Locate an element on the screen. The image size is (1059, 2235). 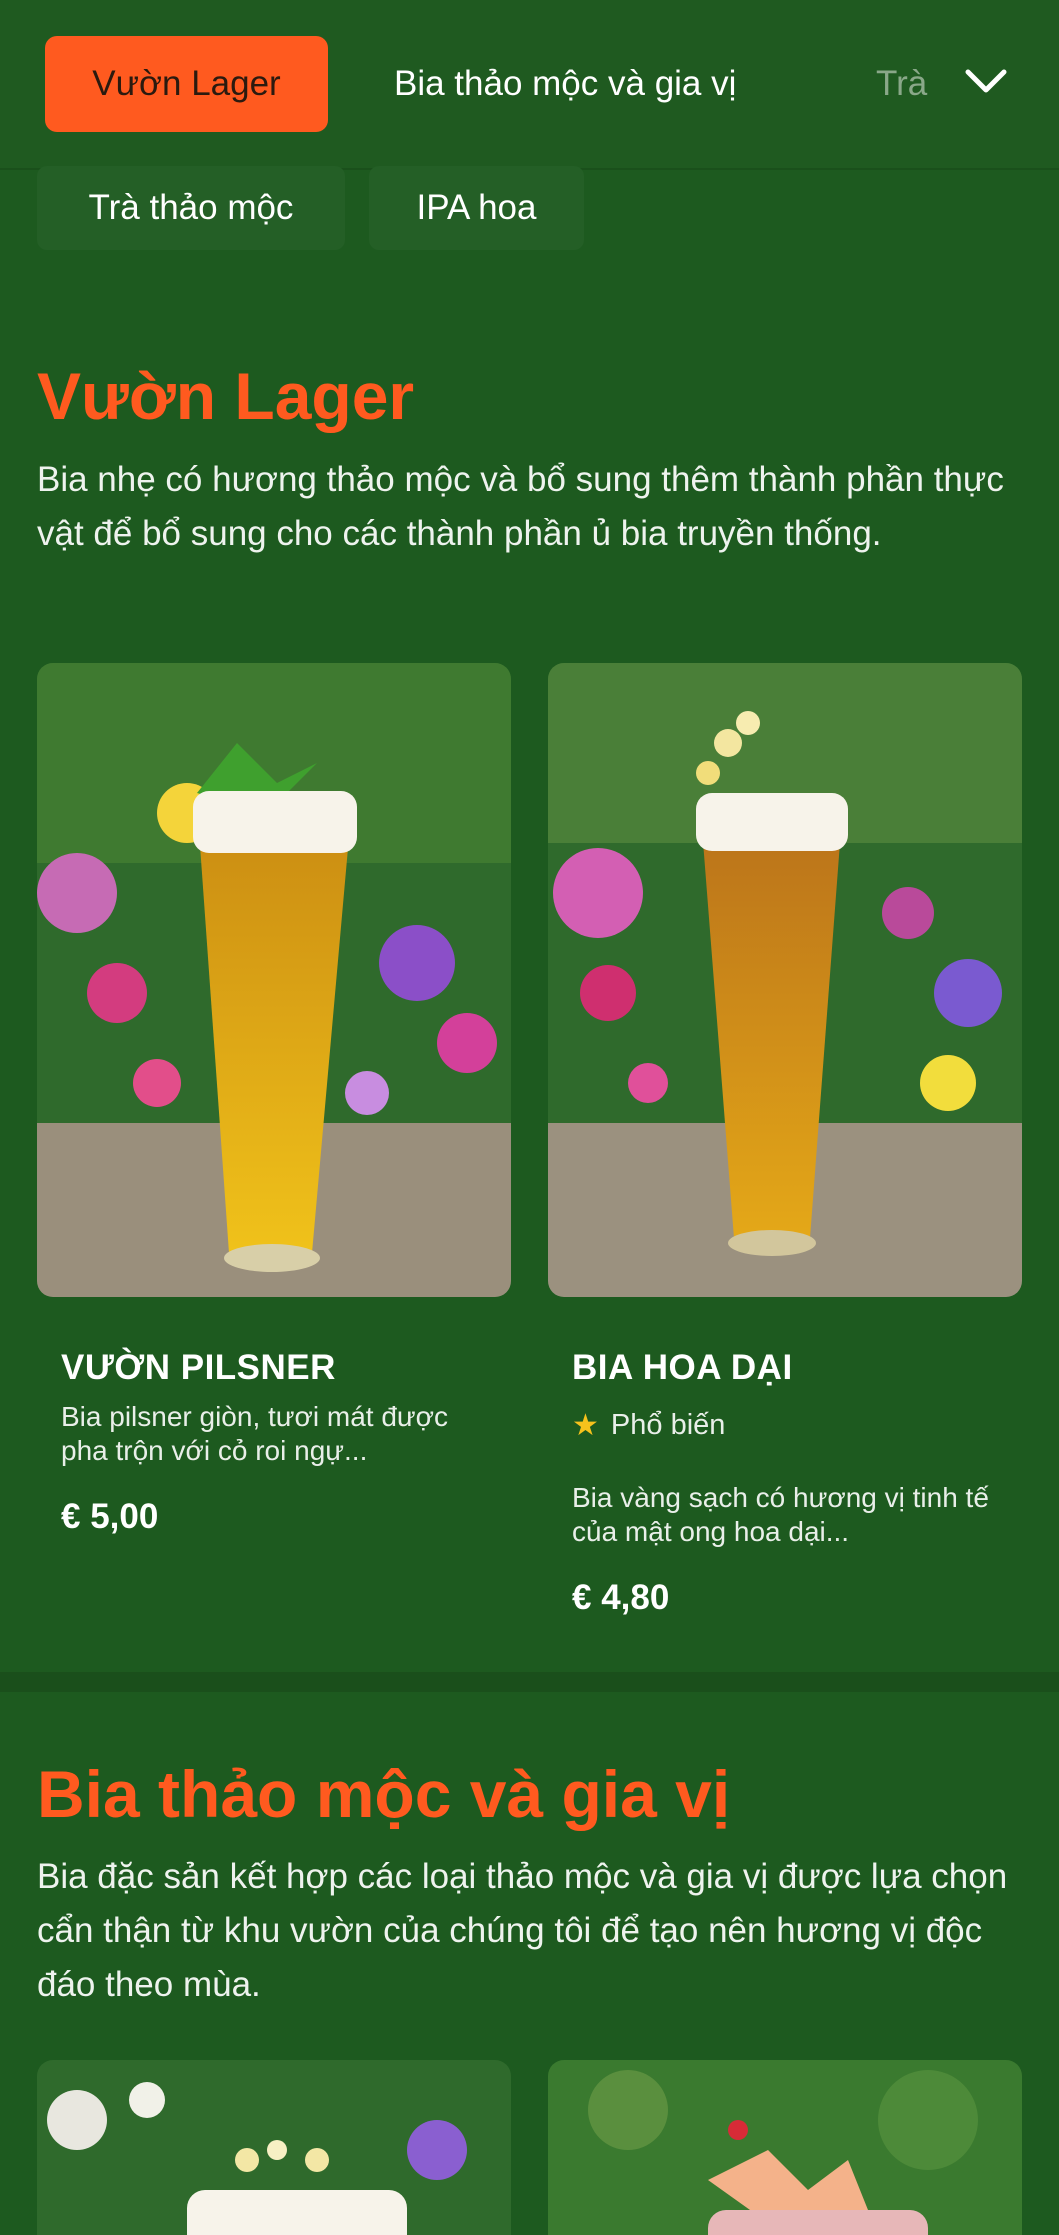
tab-vuon-lager: Vườn Lager is located at coordinates (186, 84).